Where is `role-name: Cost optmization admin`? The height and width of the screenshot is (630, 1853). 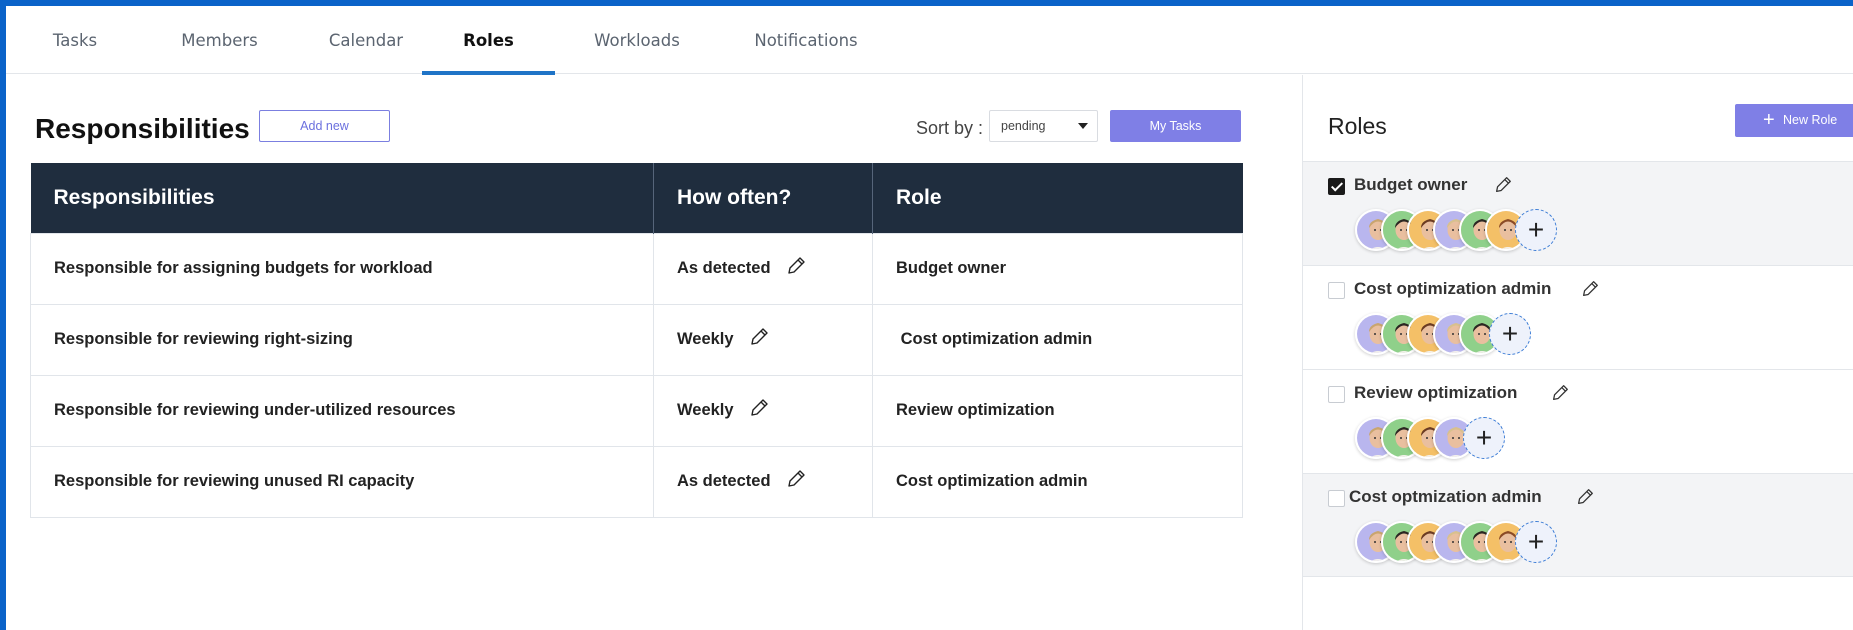 role-name: Cost optmization admin is located at coordinates (1445, 496).